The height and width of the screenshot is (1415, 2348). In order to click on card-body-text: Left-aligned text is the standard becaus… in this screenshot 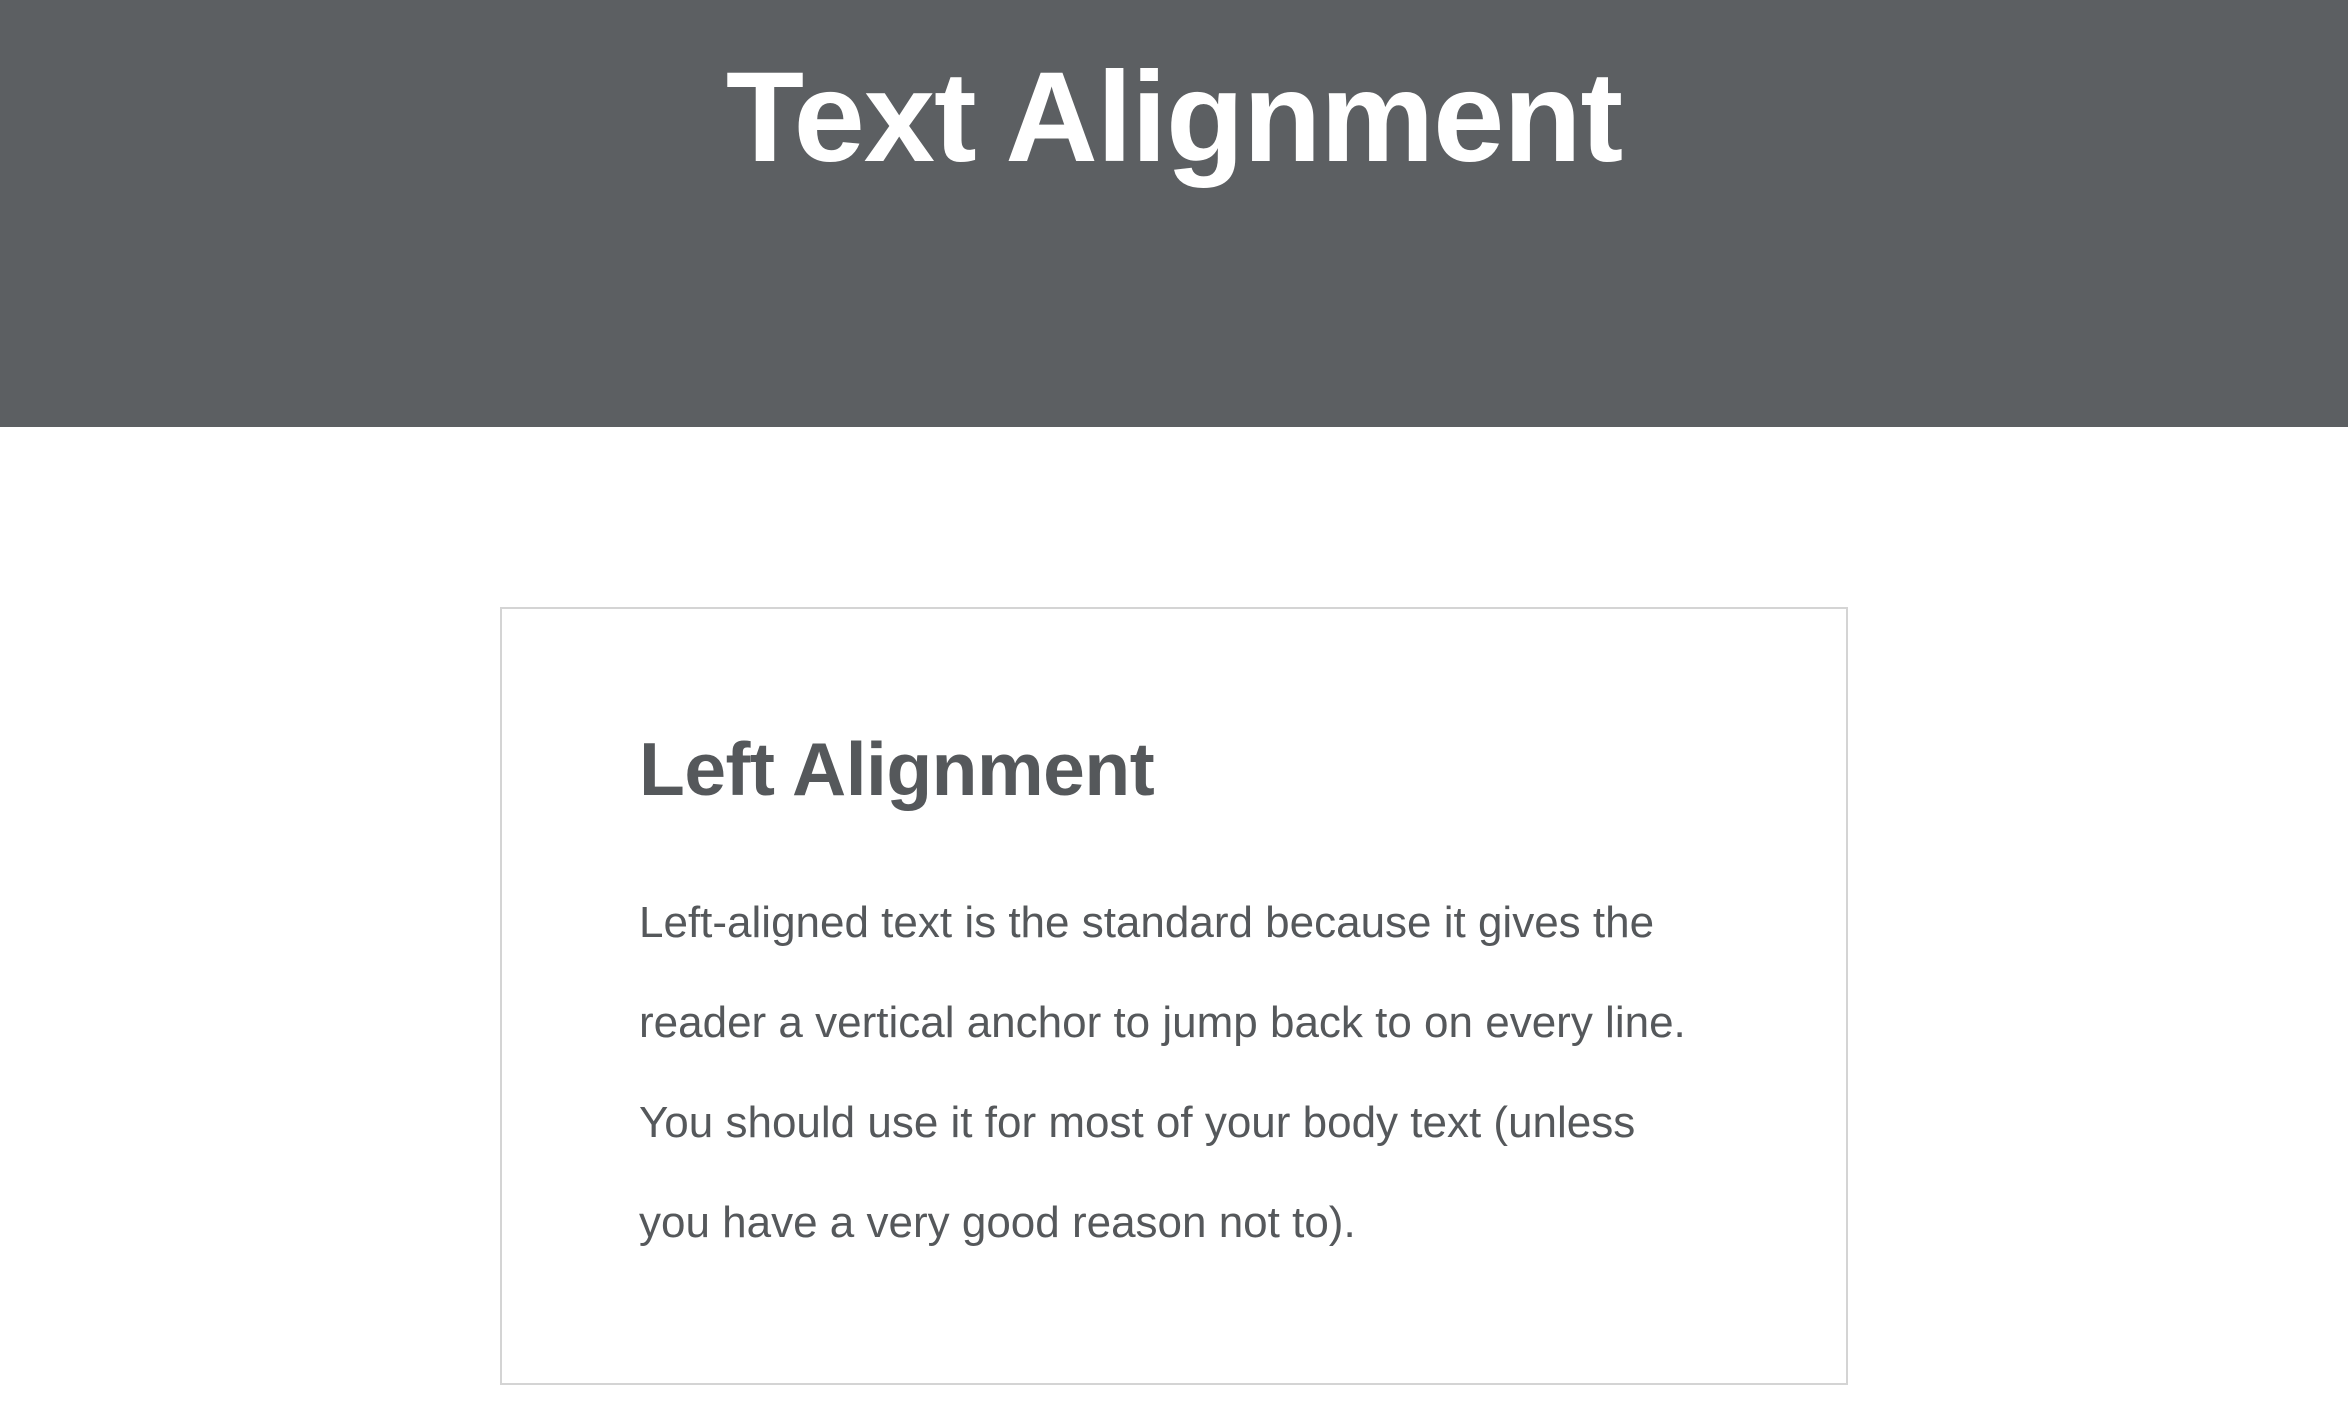, I will do `click(1189, 1073)`.